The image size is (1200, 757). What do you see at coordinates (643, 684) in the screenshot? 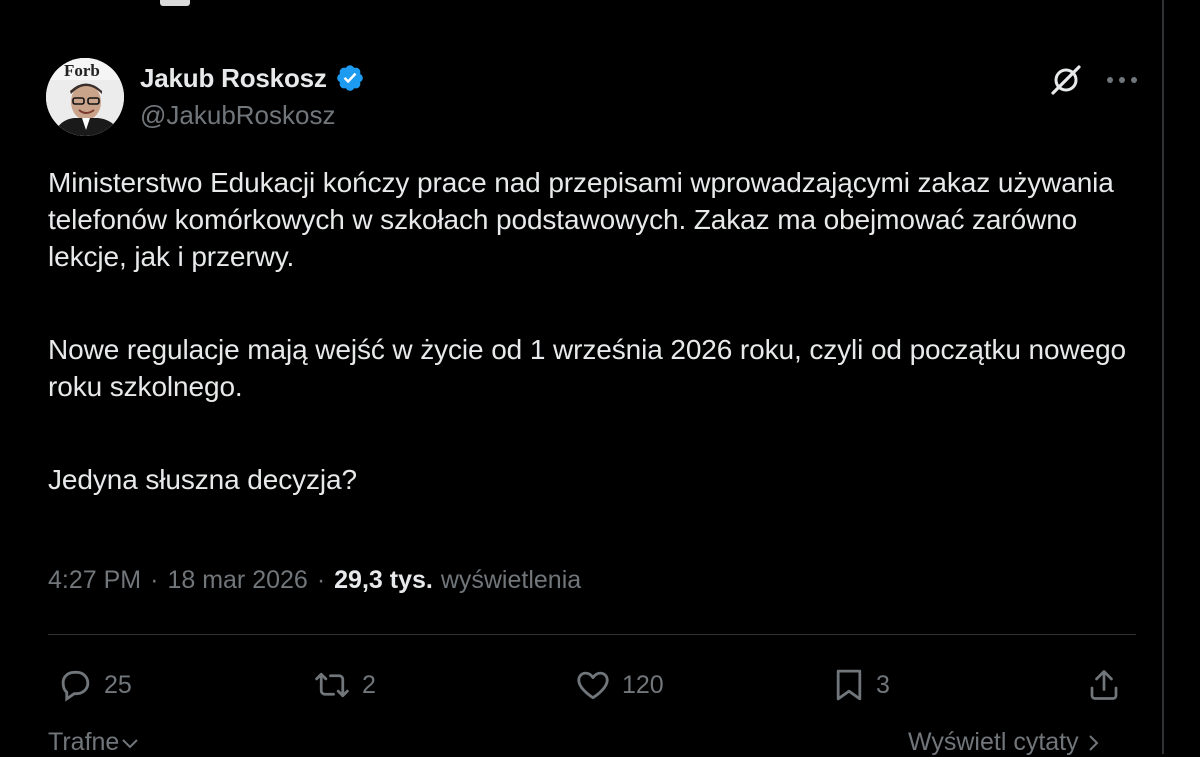
I see `like-count: 120` at bounding box center [643, 684].